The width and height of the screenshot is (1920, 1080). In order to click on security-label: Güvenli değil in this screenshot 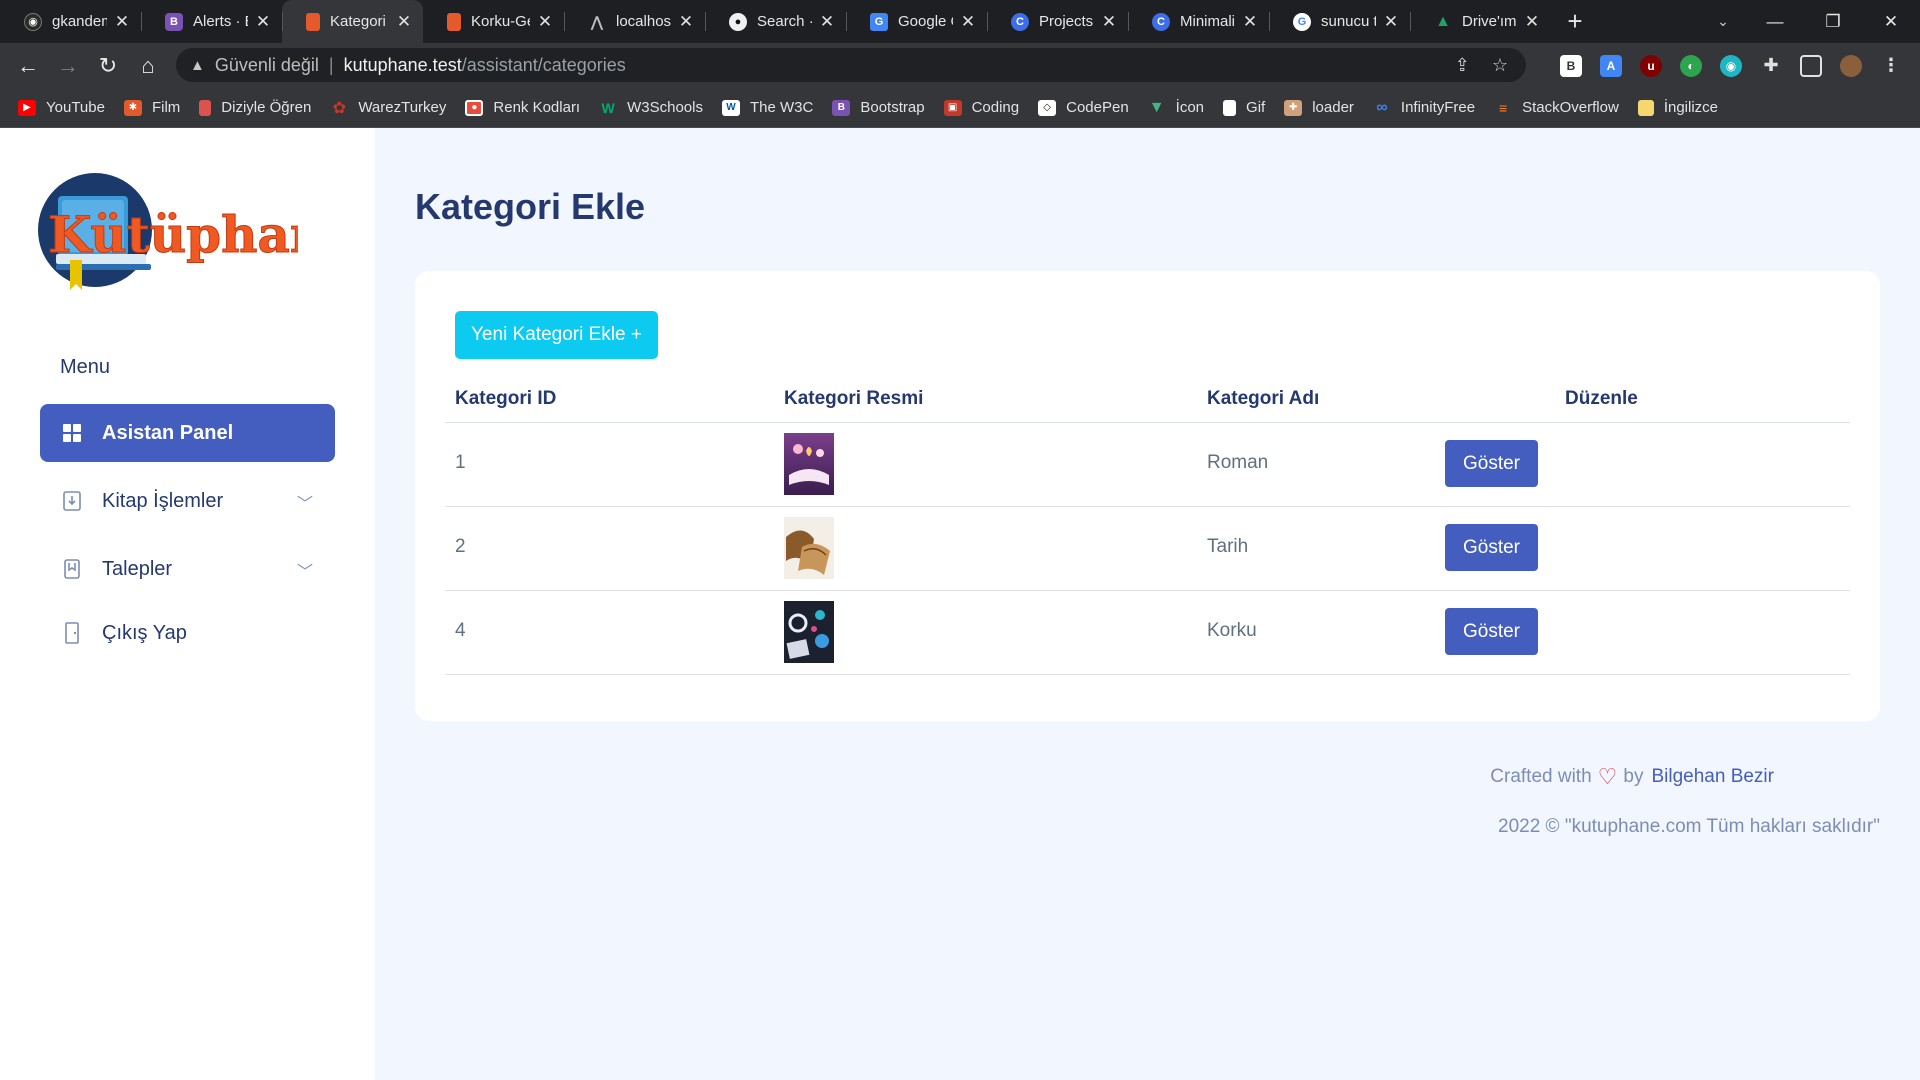, I will do `click(267, 65)`.